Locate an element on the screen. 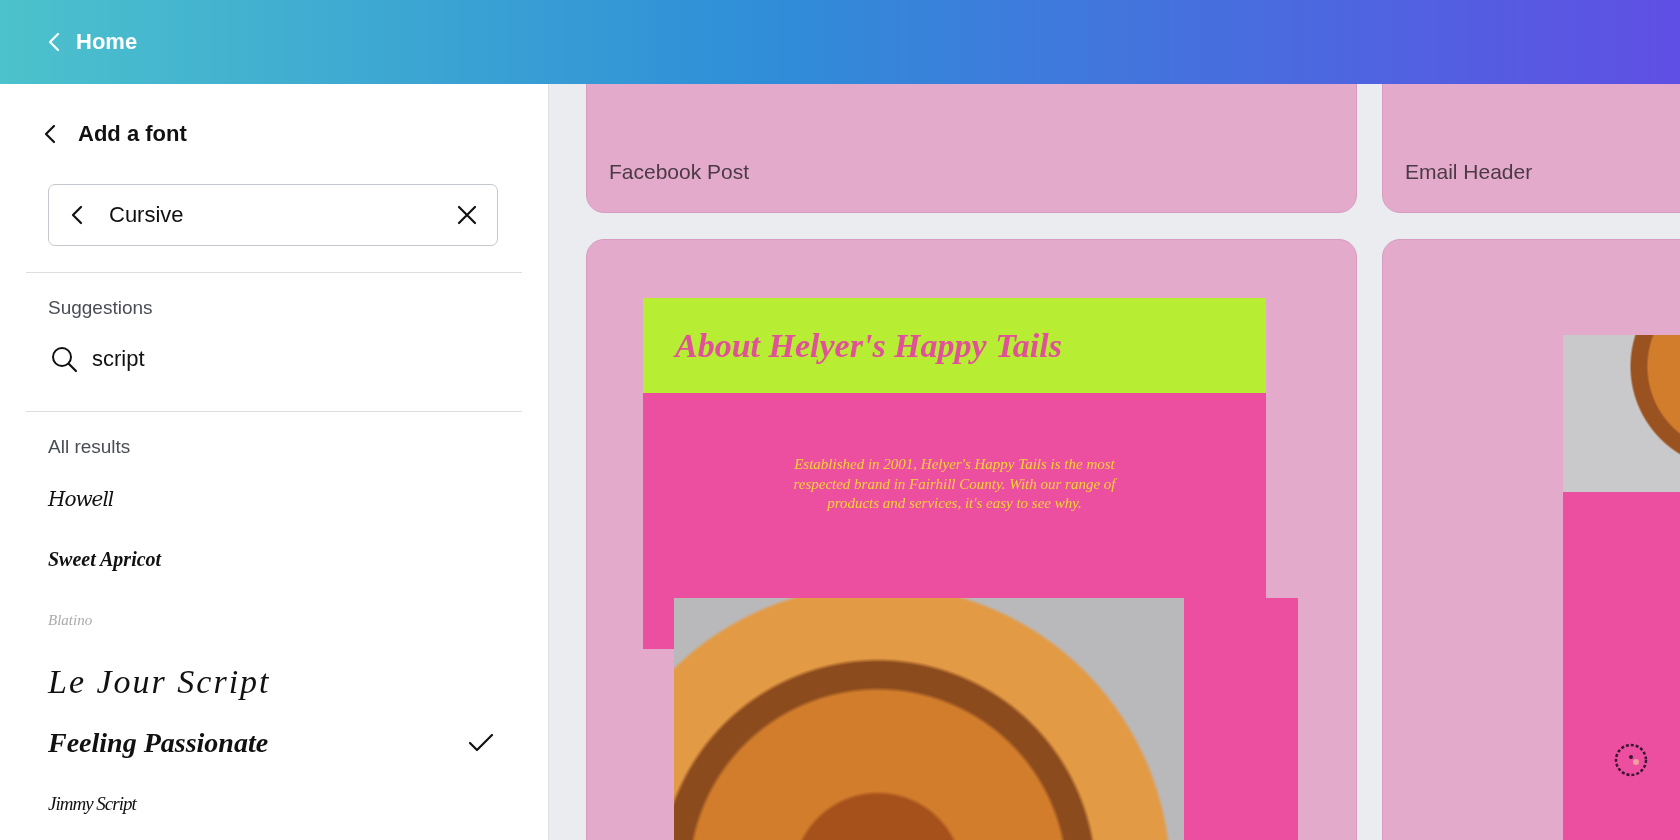 This screenshot has width=1680, height=840. design-body-text: Established in 2001, Helyer's Happy Tails is the most respected brand in Fairhill County. With our range of products and services, it's easy to see why. is located at coordinates (955, 484).